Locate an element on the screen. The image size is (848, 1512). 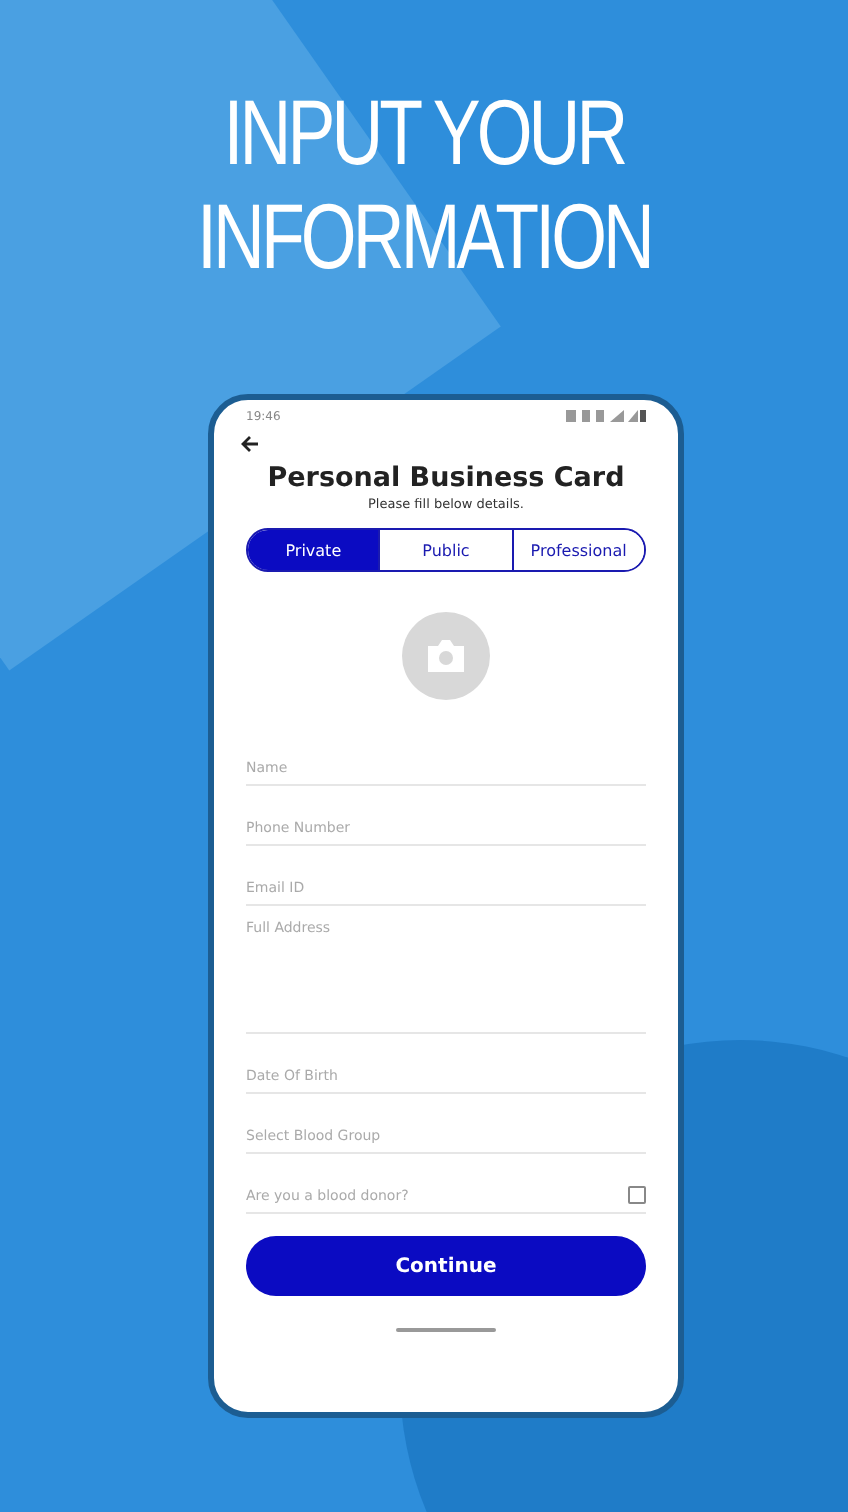
home-indicator is located at coordinates (446, 1330).